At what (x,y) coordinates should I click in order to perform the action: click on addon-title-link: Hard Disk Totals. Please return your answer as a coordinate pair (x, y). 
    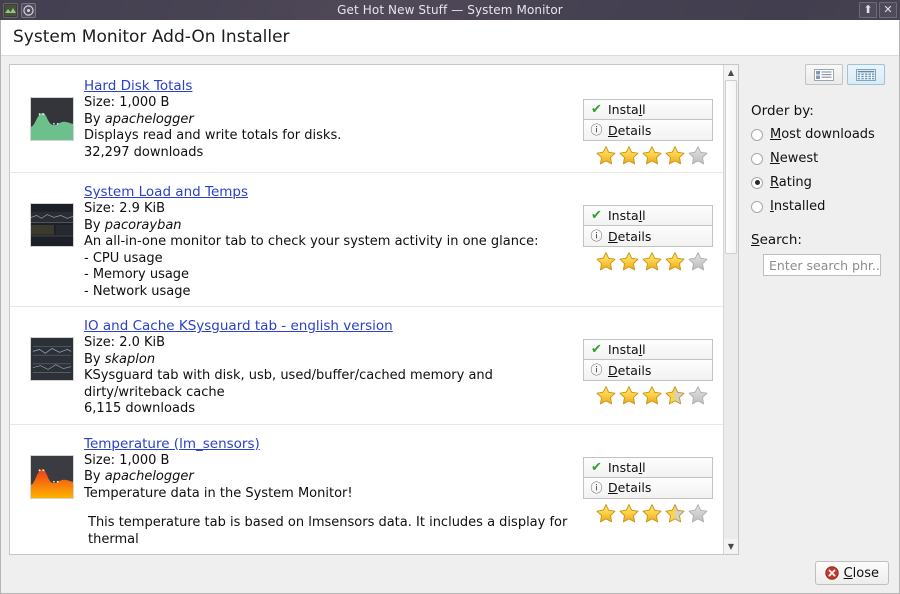
    Looking at the image, I should click on (138, 86).